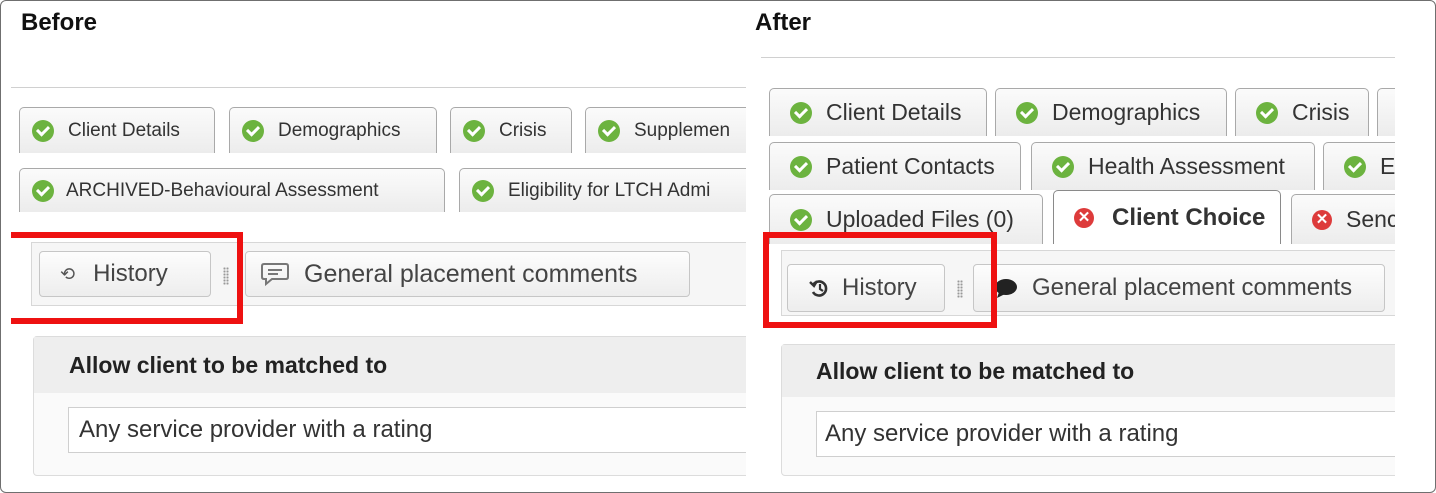  What do you see at coordinates (1387, 166) in the screenshot?
I see `tab-label: E` at bounding box center [1387, 166].